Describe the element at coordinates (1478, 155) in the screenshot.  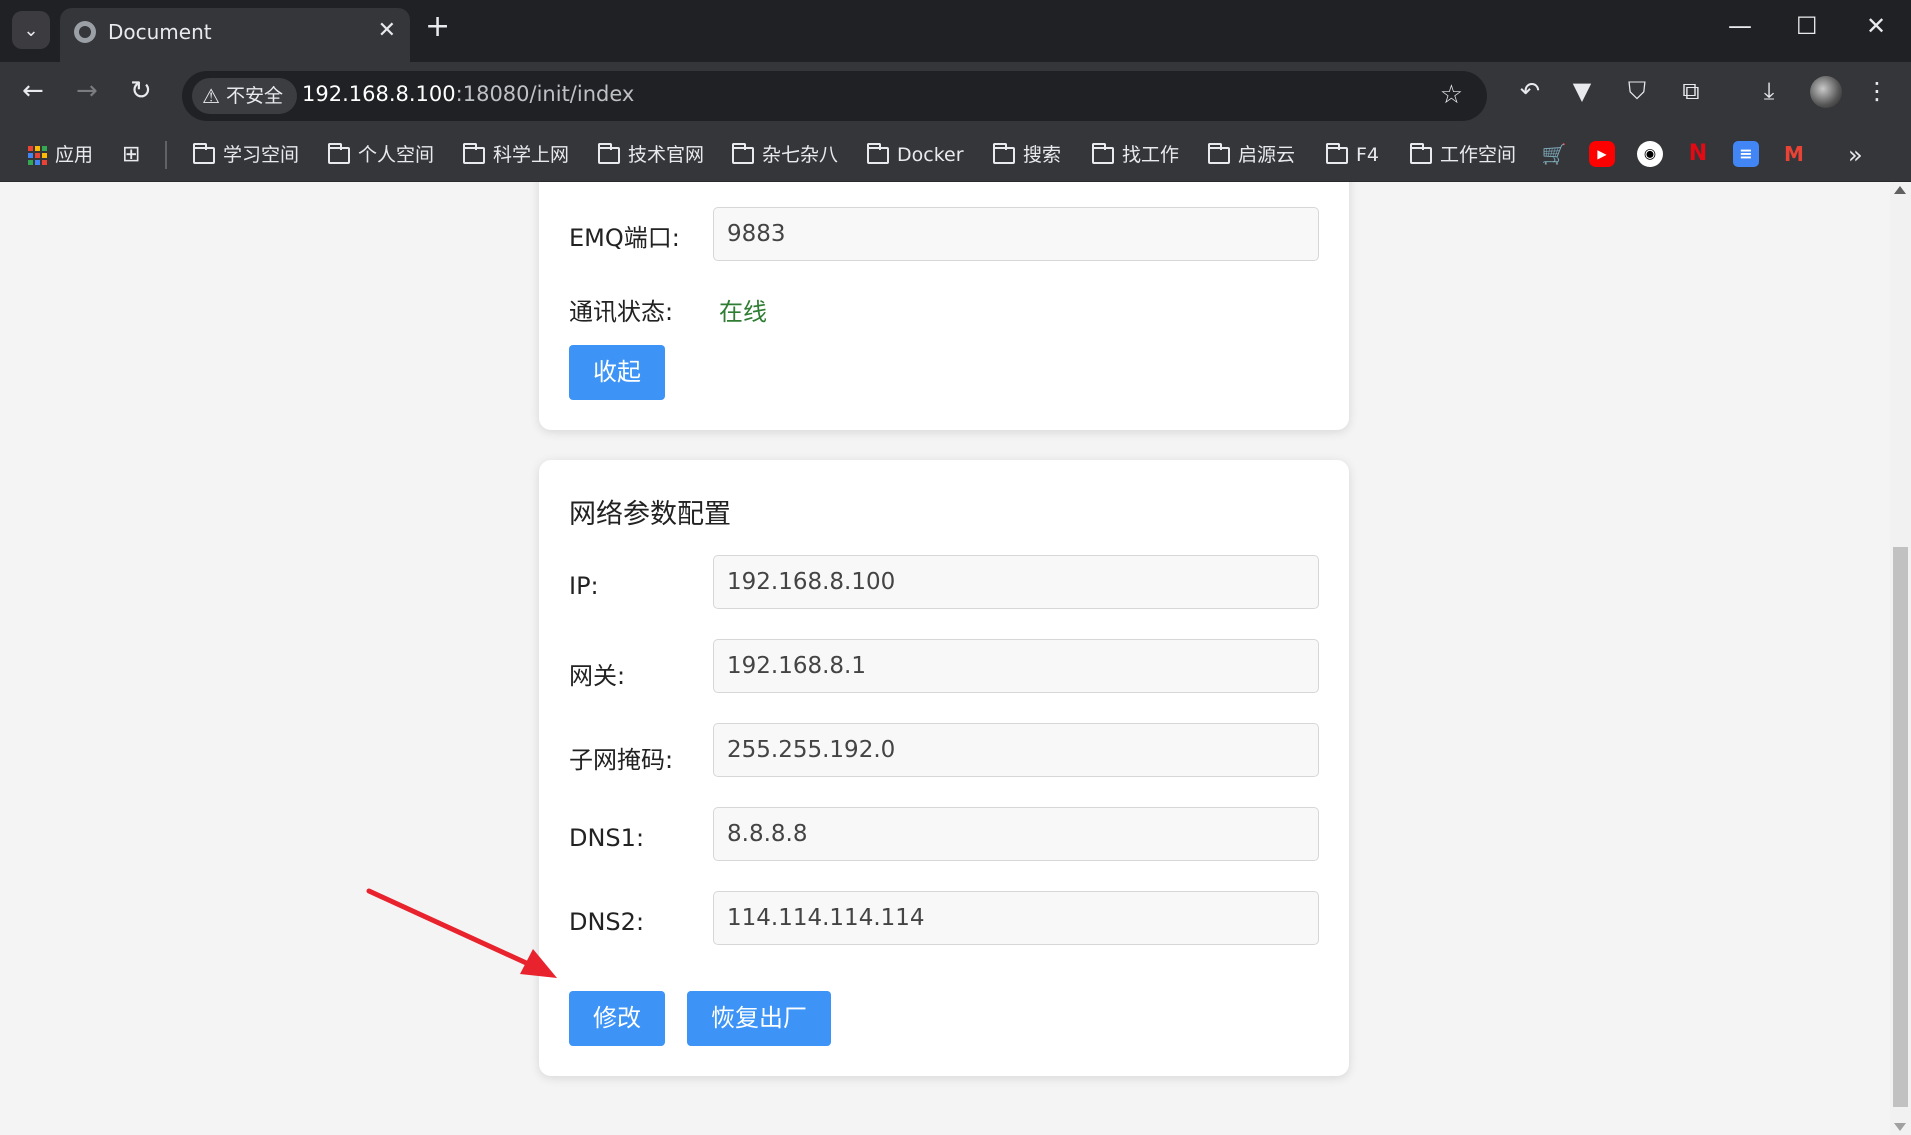
I see `bookmark-label: 工作空间` at that location.